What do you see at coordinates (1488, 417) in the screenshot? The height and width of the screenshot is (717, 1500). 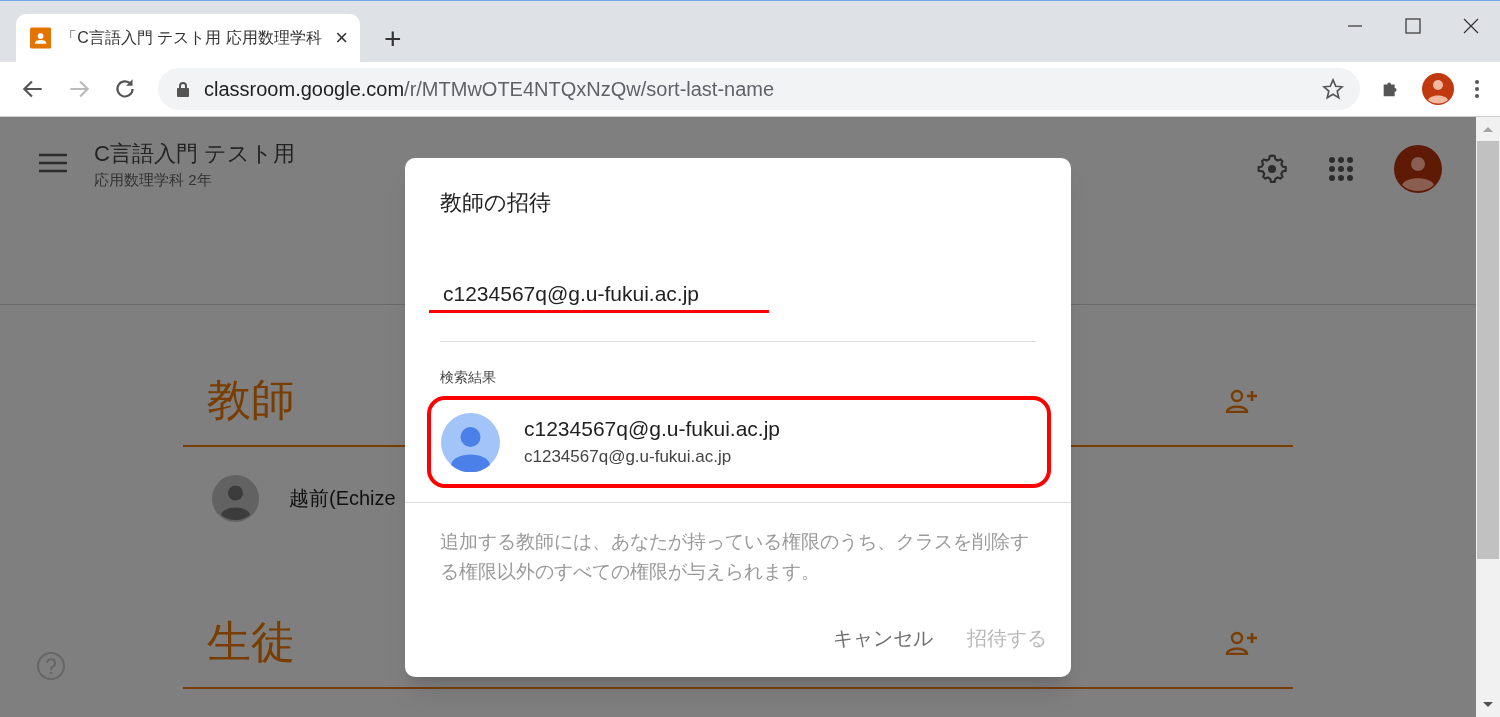 I see `scrollbar` at bounding box center [1488, 417].